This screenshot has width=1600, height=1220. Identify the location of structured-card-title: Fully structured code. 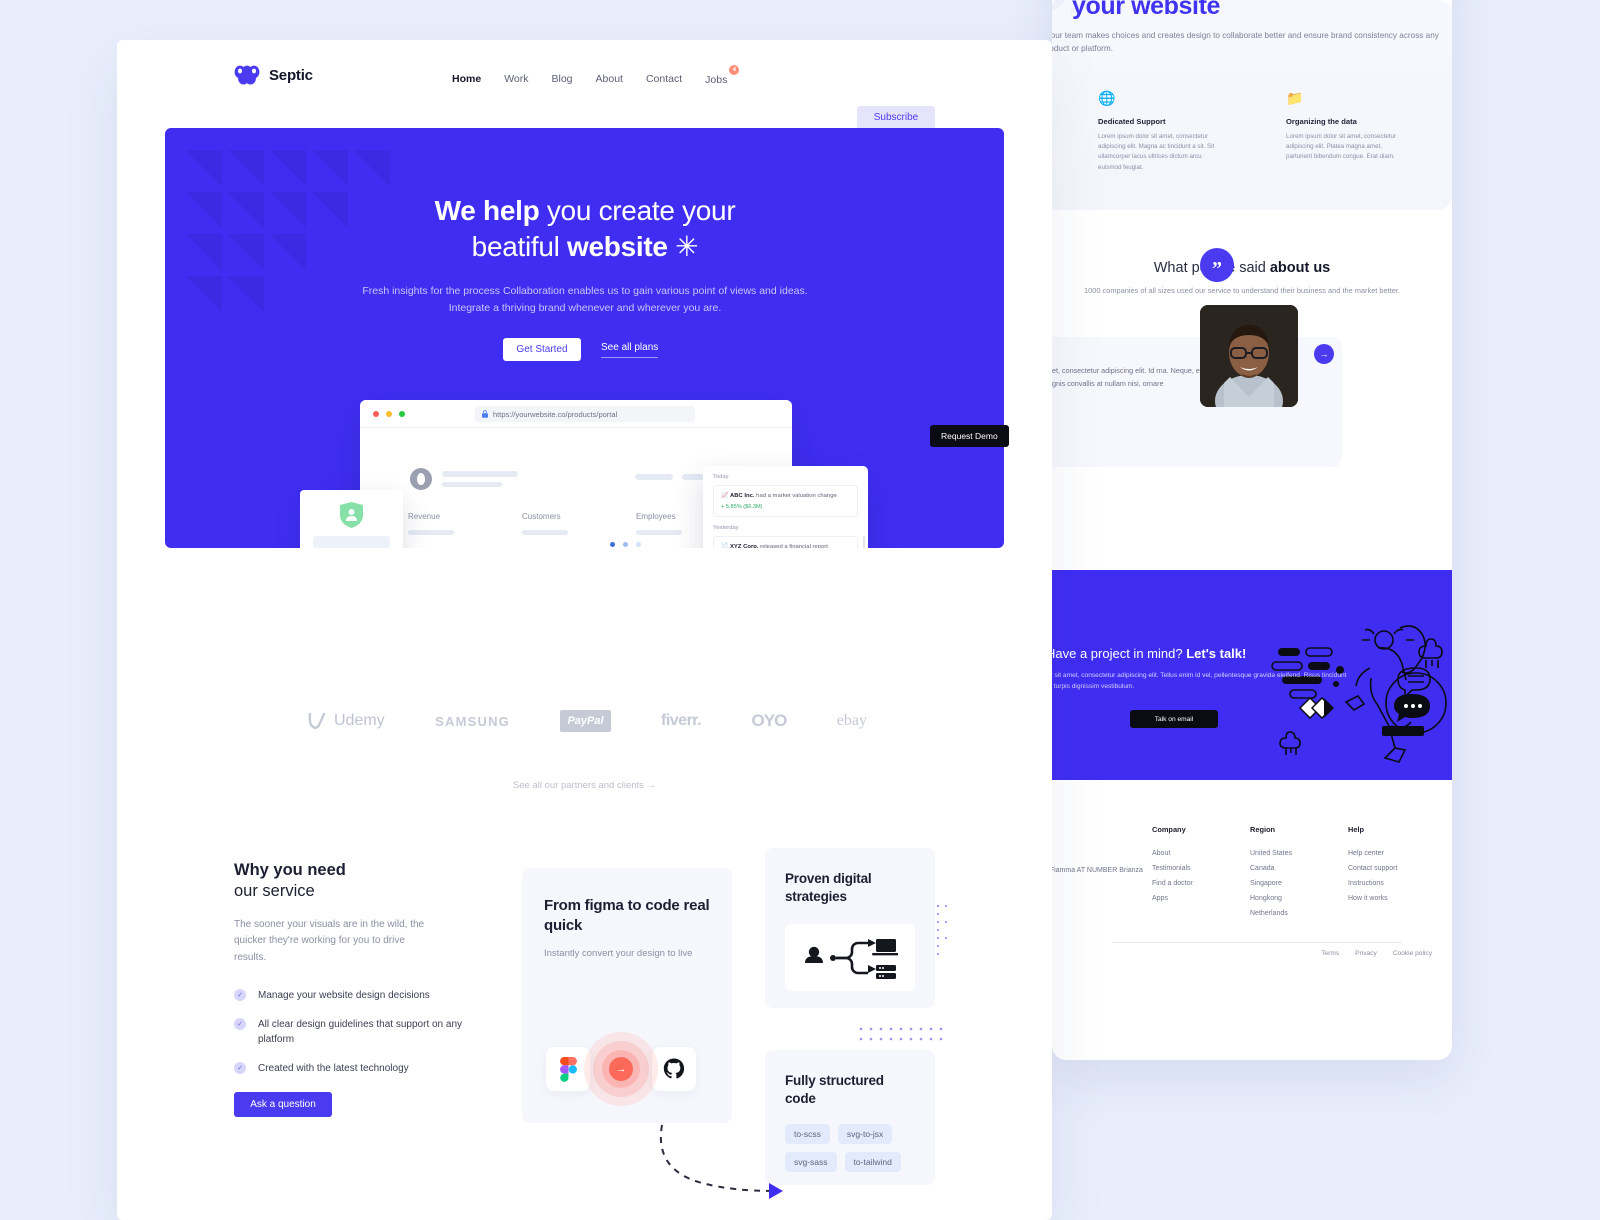
(834, 1089).